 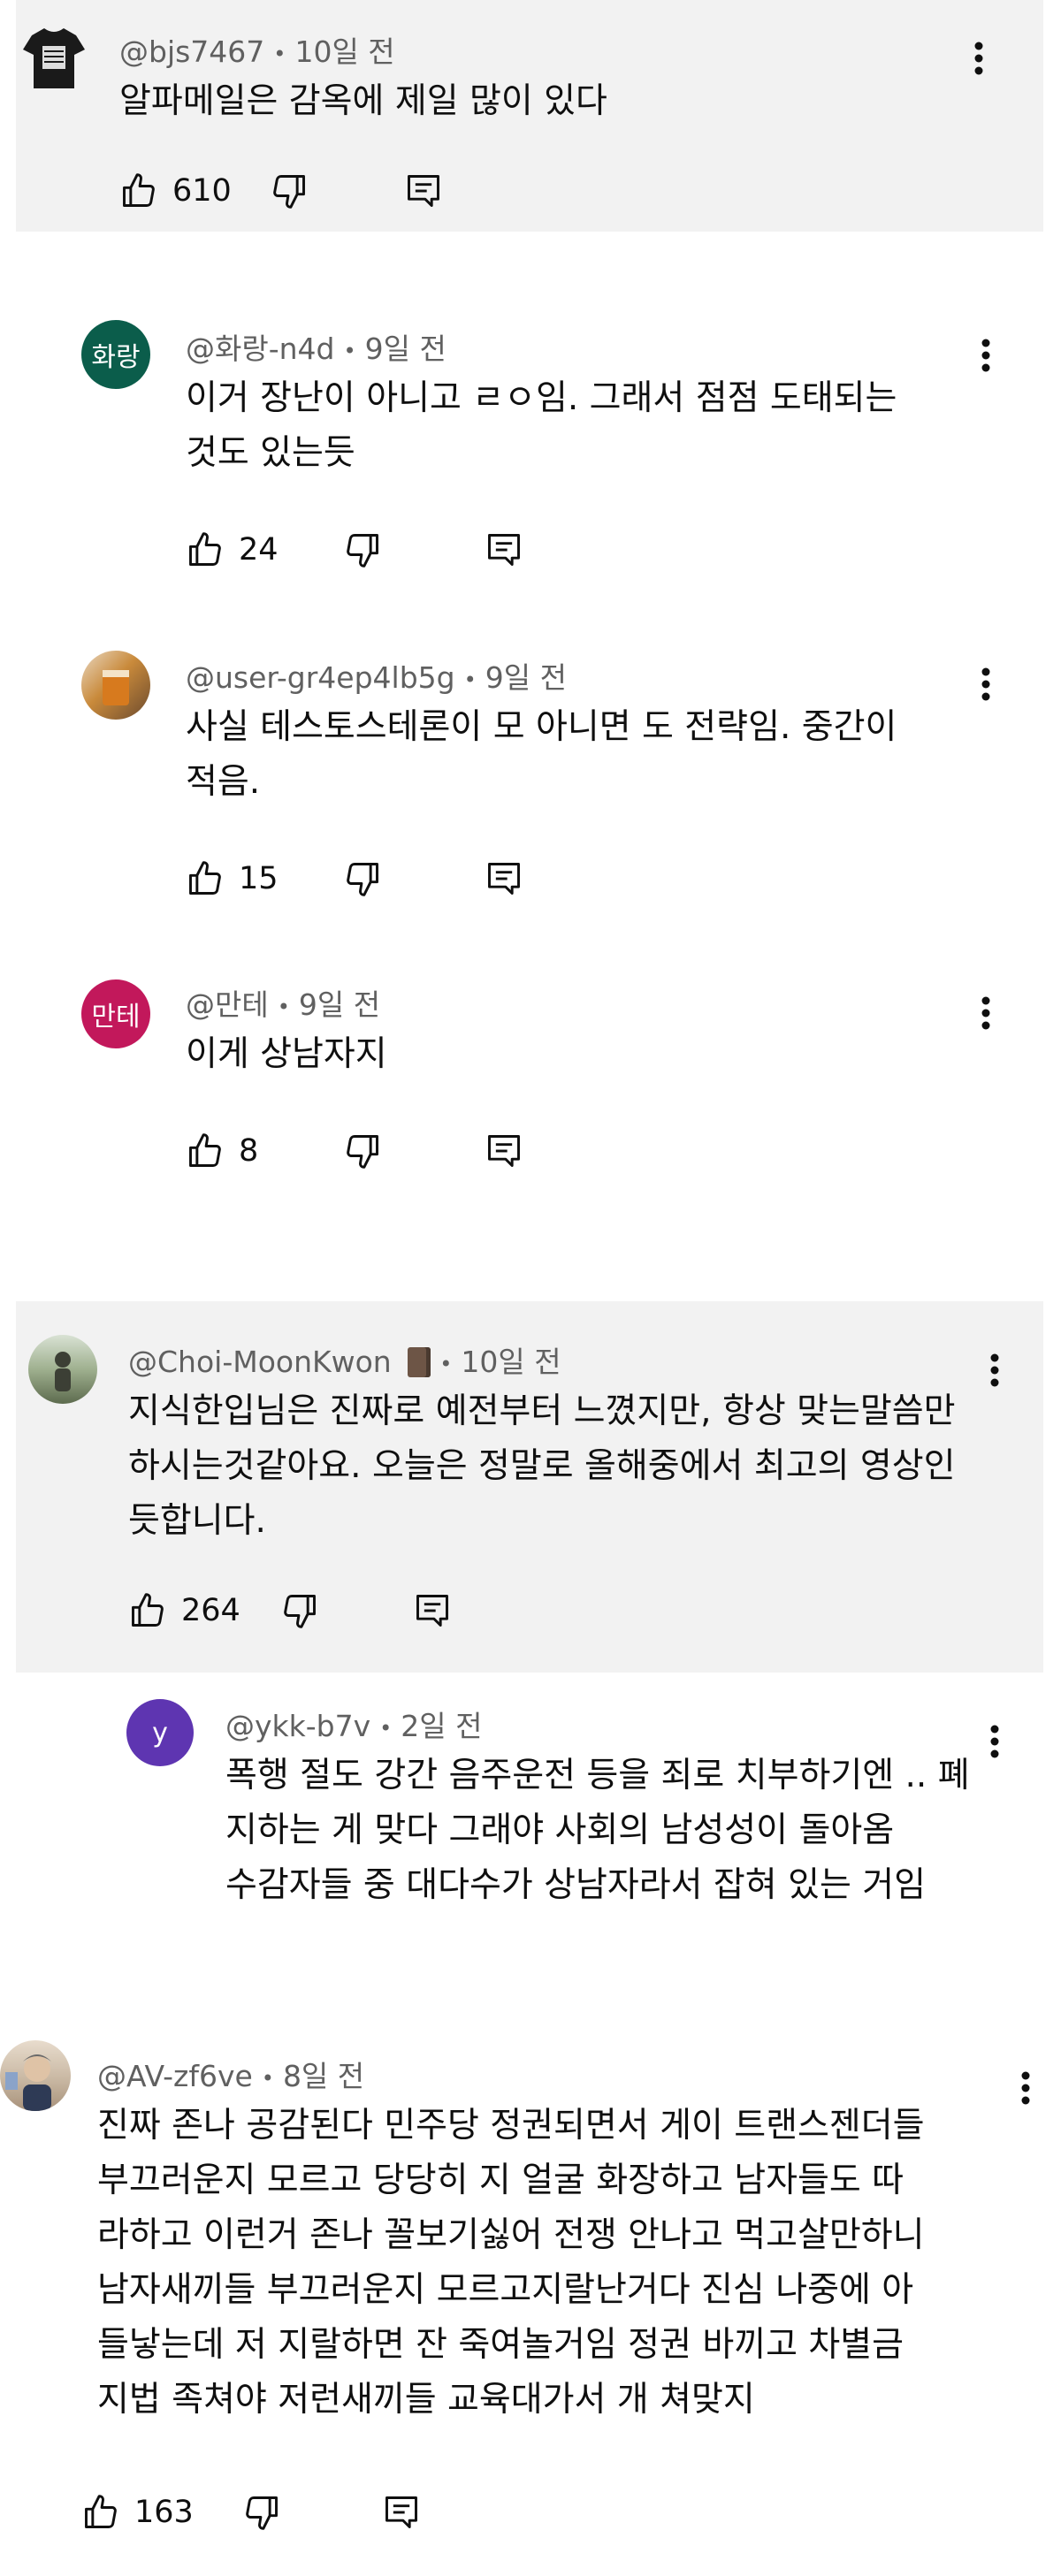 What do you see at coordinates (541, 754) in the screenshot?
I see `comment-text: 사실 테스토스테론이 모 아니면 도 전략임. 중간이 적음.` at bounding box center [541, 754].